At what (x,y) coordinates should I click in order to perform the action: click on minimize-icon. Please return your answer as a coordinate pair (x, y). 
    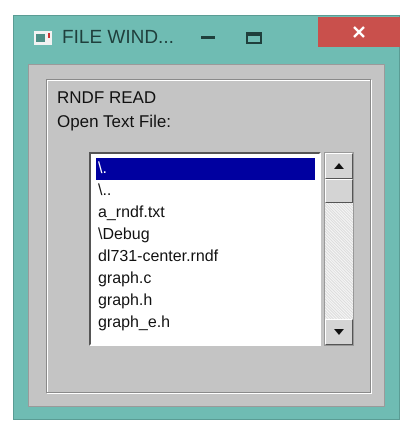
    Looking at the image, I should click on (207, 38).